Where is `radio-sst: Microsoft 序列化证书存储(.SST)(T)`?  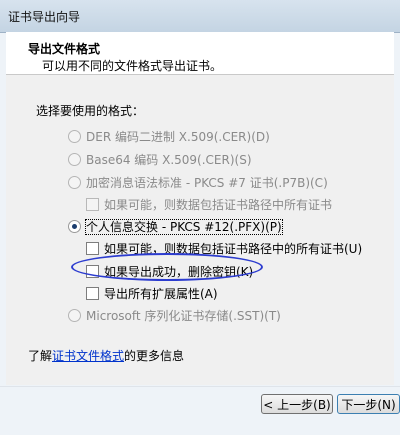 radio-sst: Microsoft 序列化证书存储(.SST)(T) is located at coordinates (174, 315).